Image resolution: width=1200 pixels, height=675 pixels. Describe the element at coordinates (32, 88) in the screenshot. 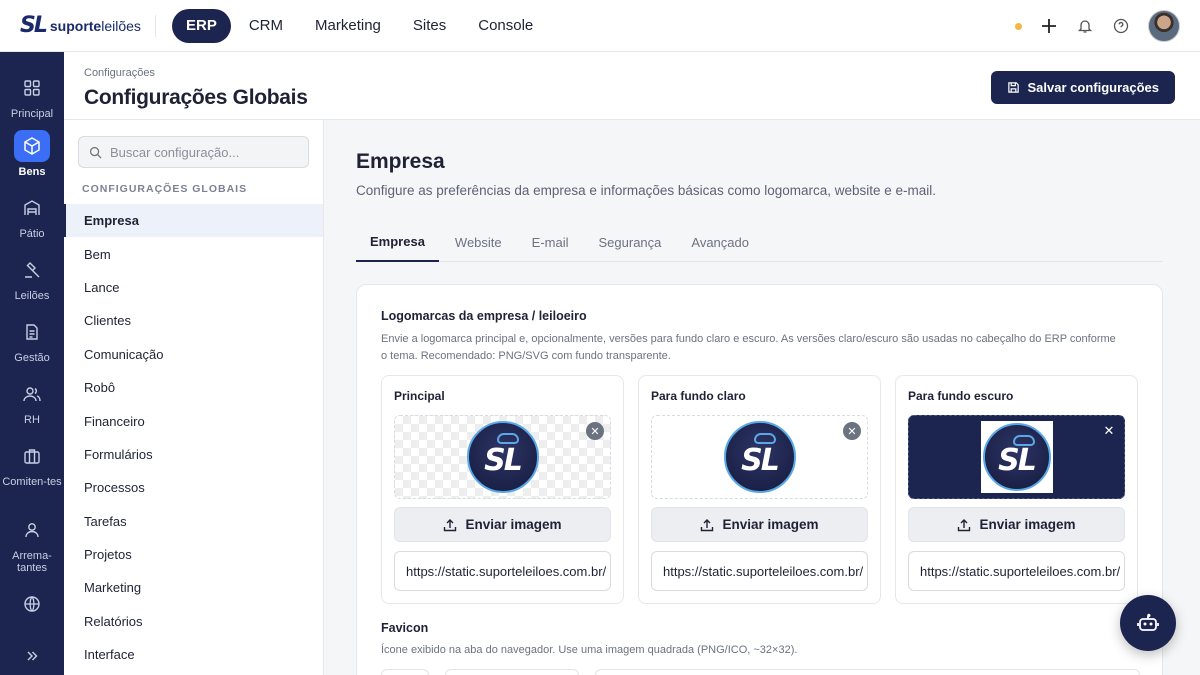

I see `grid-icon` at that location.